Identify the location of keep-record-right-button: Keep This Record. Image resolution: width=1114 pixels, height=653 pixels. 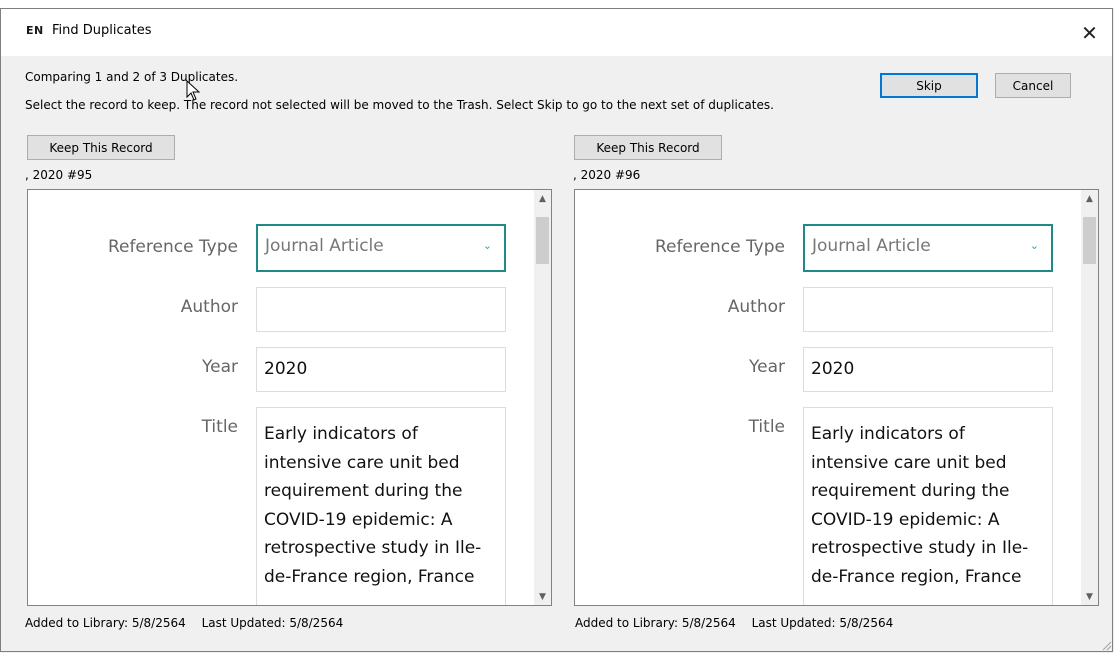
(648, 147).